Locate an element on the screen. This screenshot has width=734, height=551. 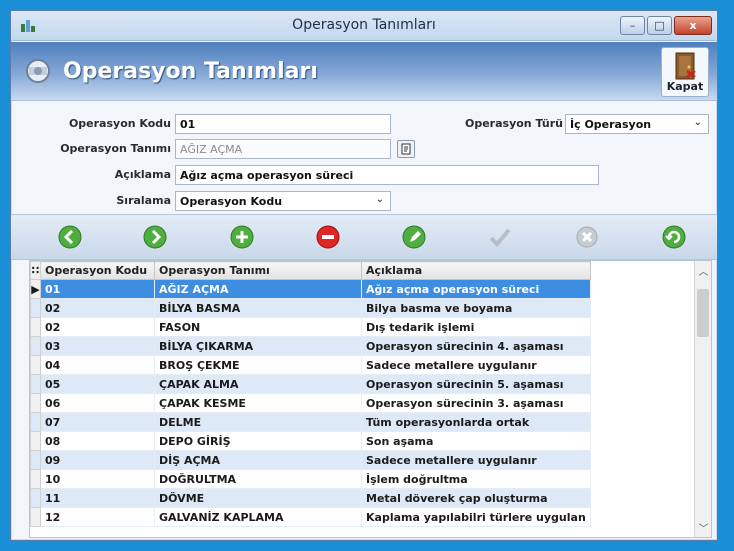
table-row: 11 DÖVME Metal döverek çap oluşturma is located at coordinates (310, 498).